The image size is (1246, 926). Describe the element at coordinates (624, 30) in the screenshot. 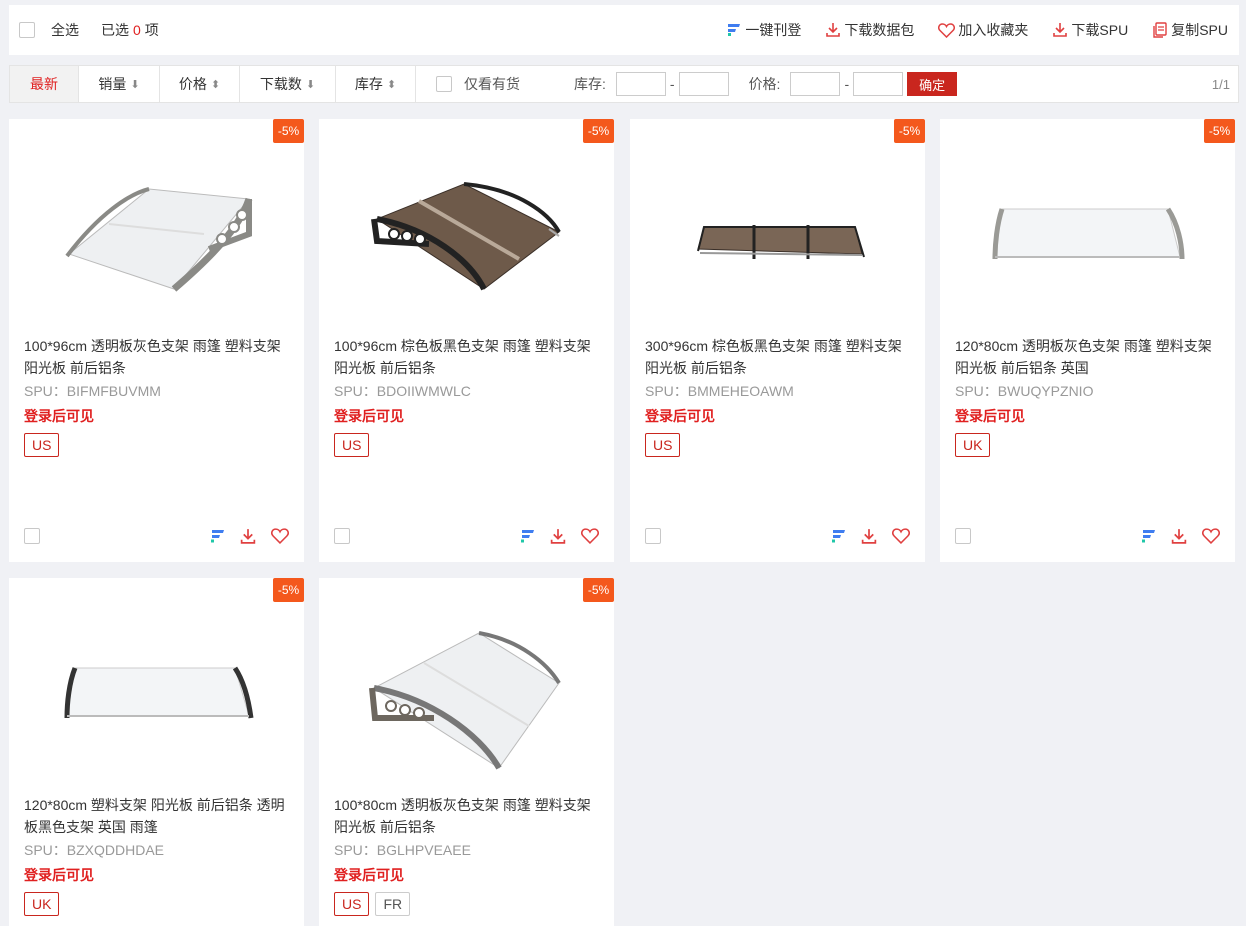

I see `top-action-bar: 全选 已选 0 项 一键刊登 下载数据包 加入收藏夹 下载SPU 复制SPU` at that location.